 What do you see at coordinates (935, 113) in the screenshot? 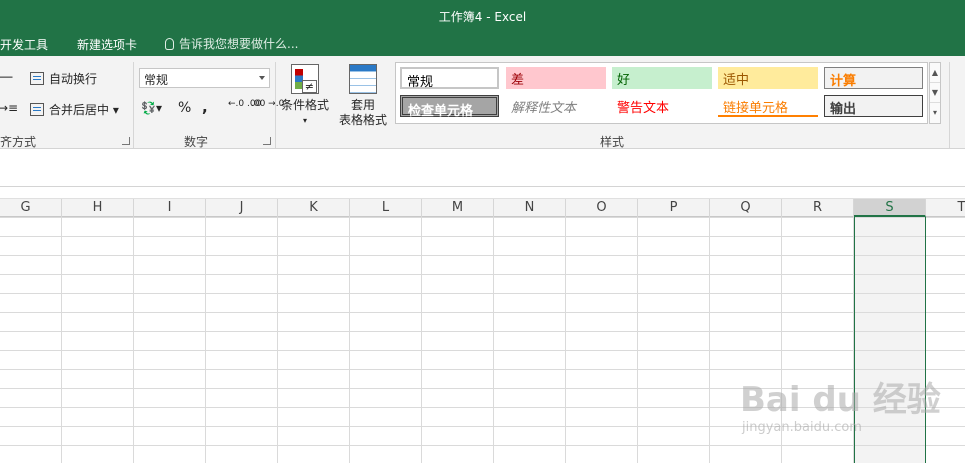
I see `gallery-expand-icon: ▾` at bounding box center [935, 113].